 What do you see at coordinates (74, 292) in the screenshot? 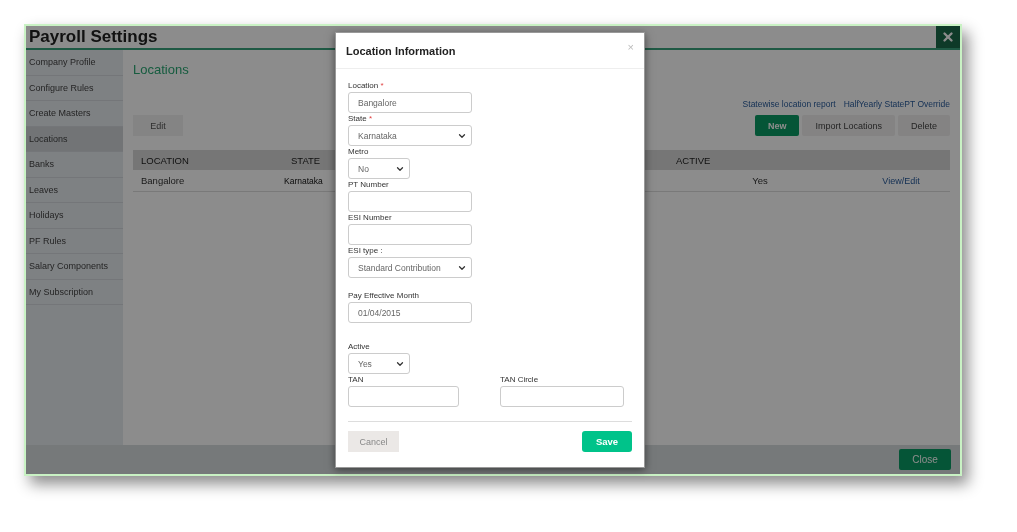
I see `sidebar-item: My Subscription` at bounding box center [74, 292].